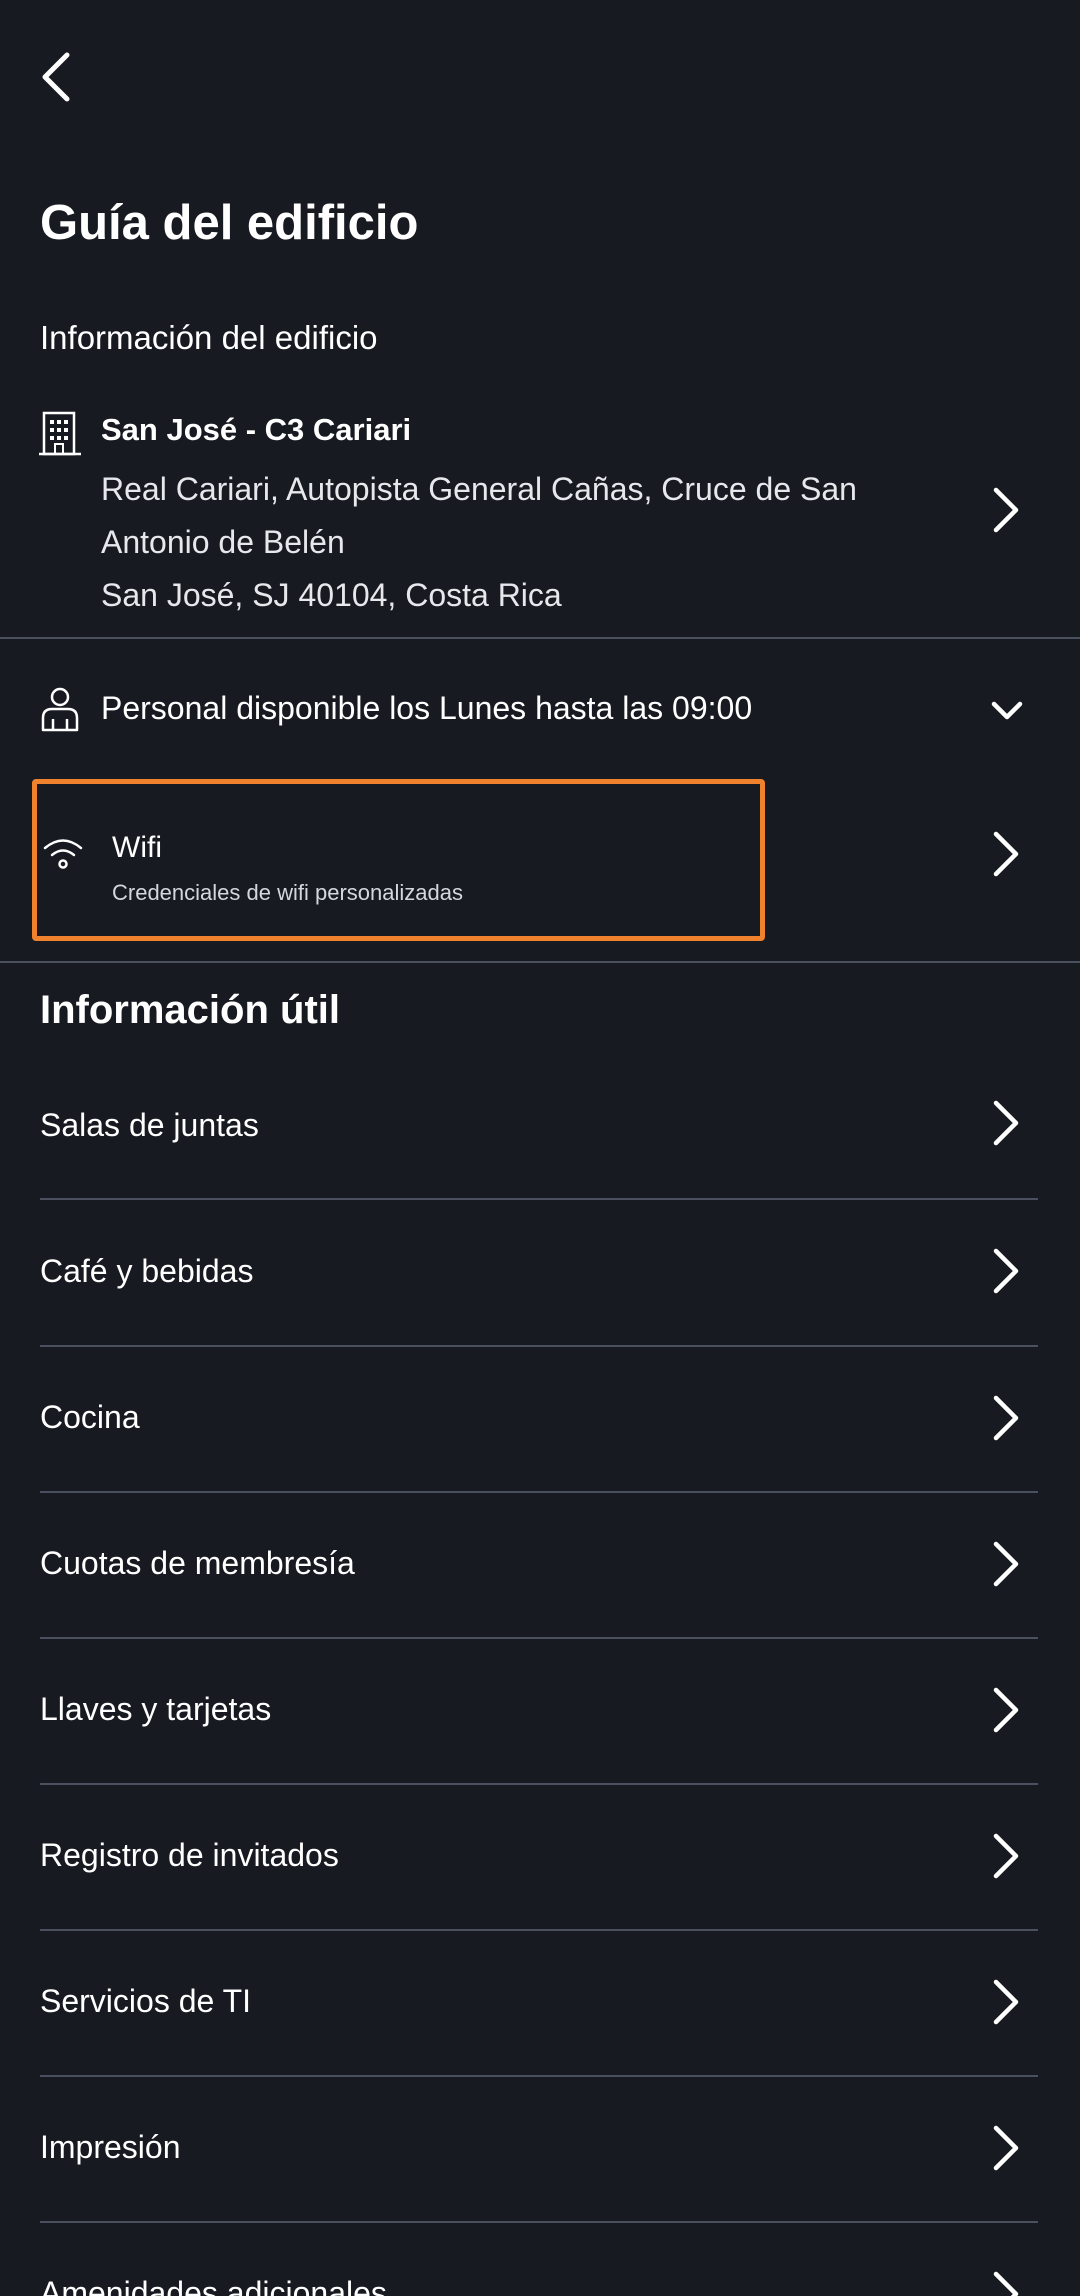 The width and height of the screenshot is (1080, 2296). What do you see at coordinates (60, 433) in the screenshot?
I see `building-icon` at bounding box center [60, 433].